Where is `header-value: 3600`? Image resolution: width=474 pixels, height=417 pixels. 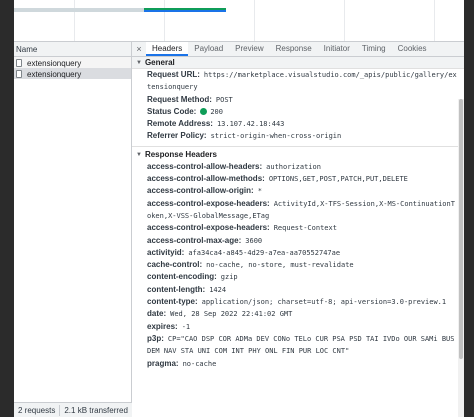
header-value: 3600 is located at coordinates (254, 240).